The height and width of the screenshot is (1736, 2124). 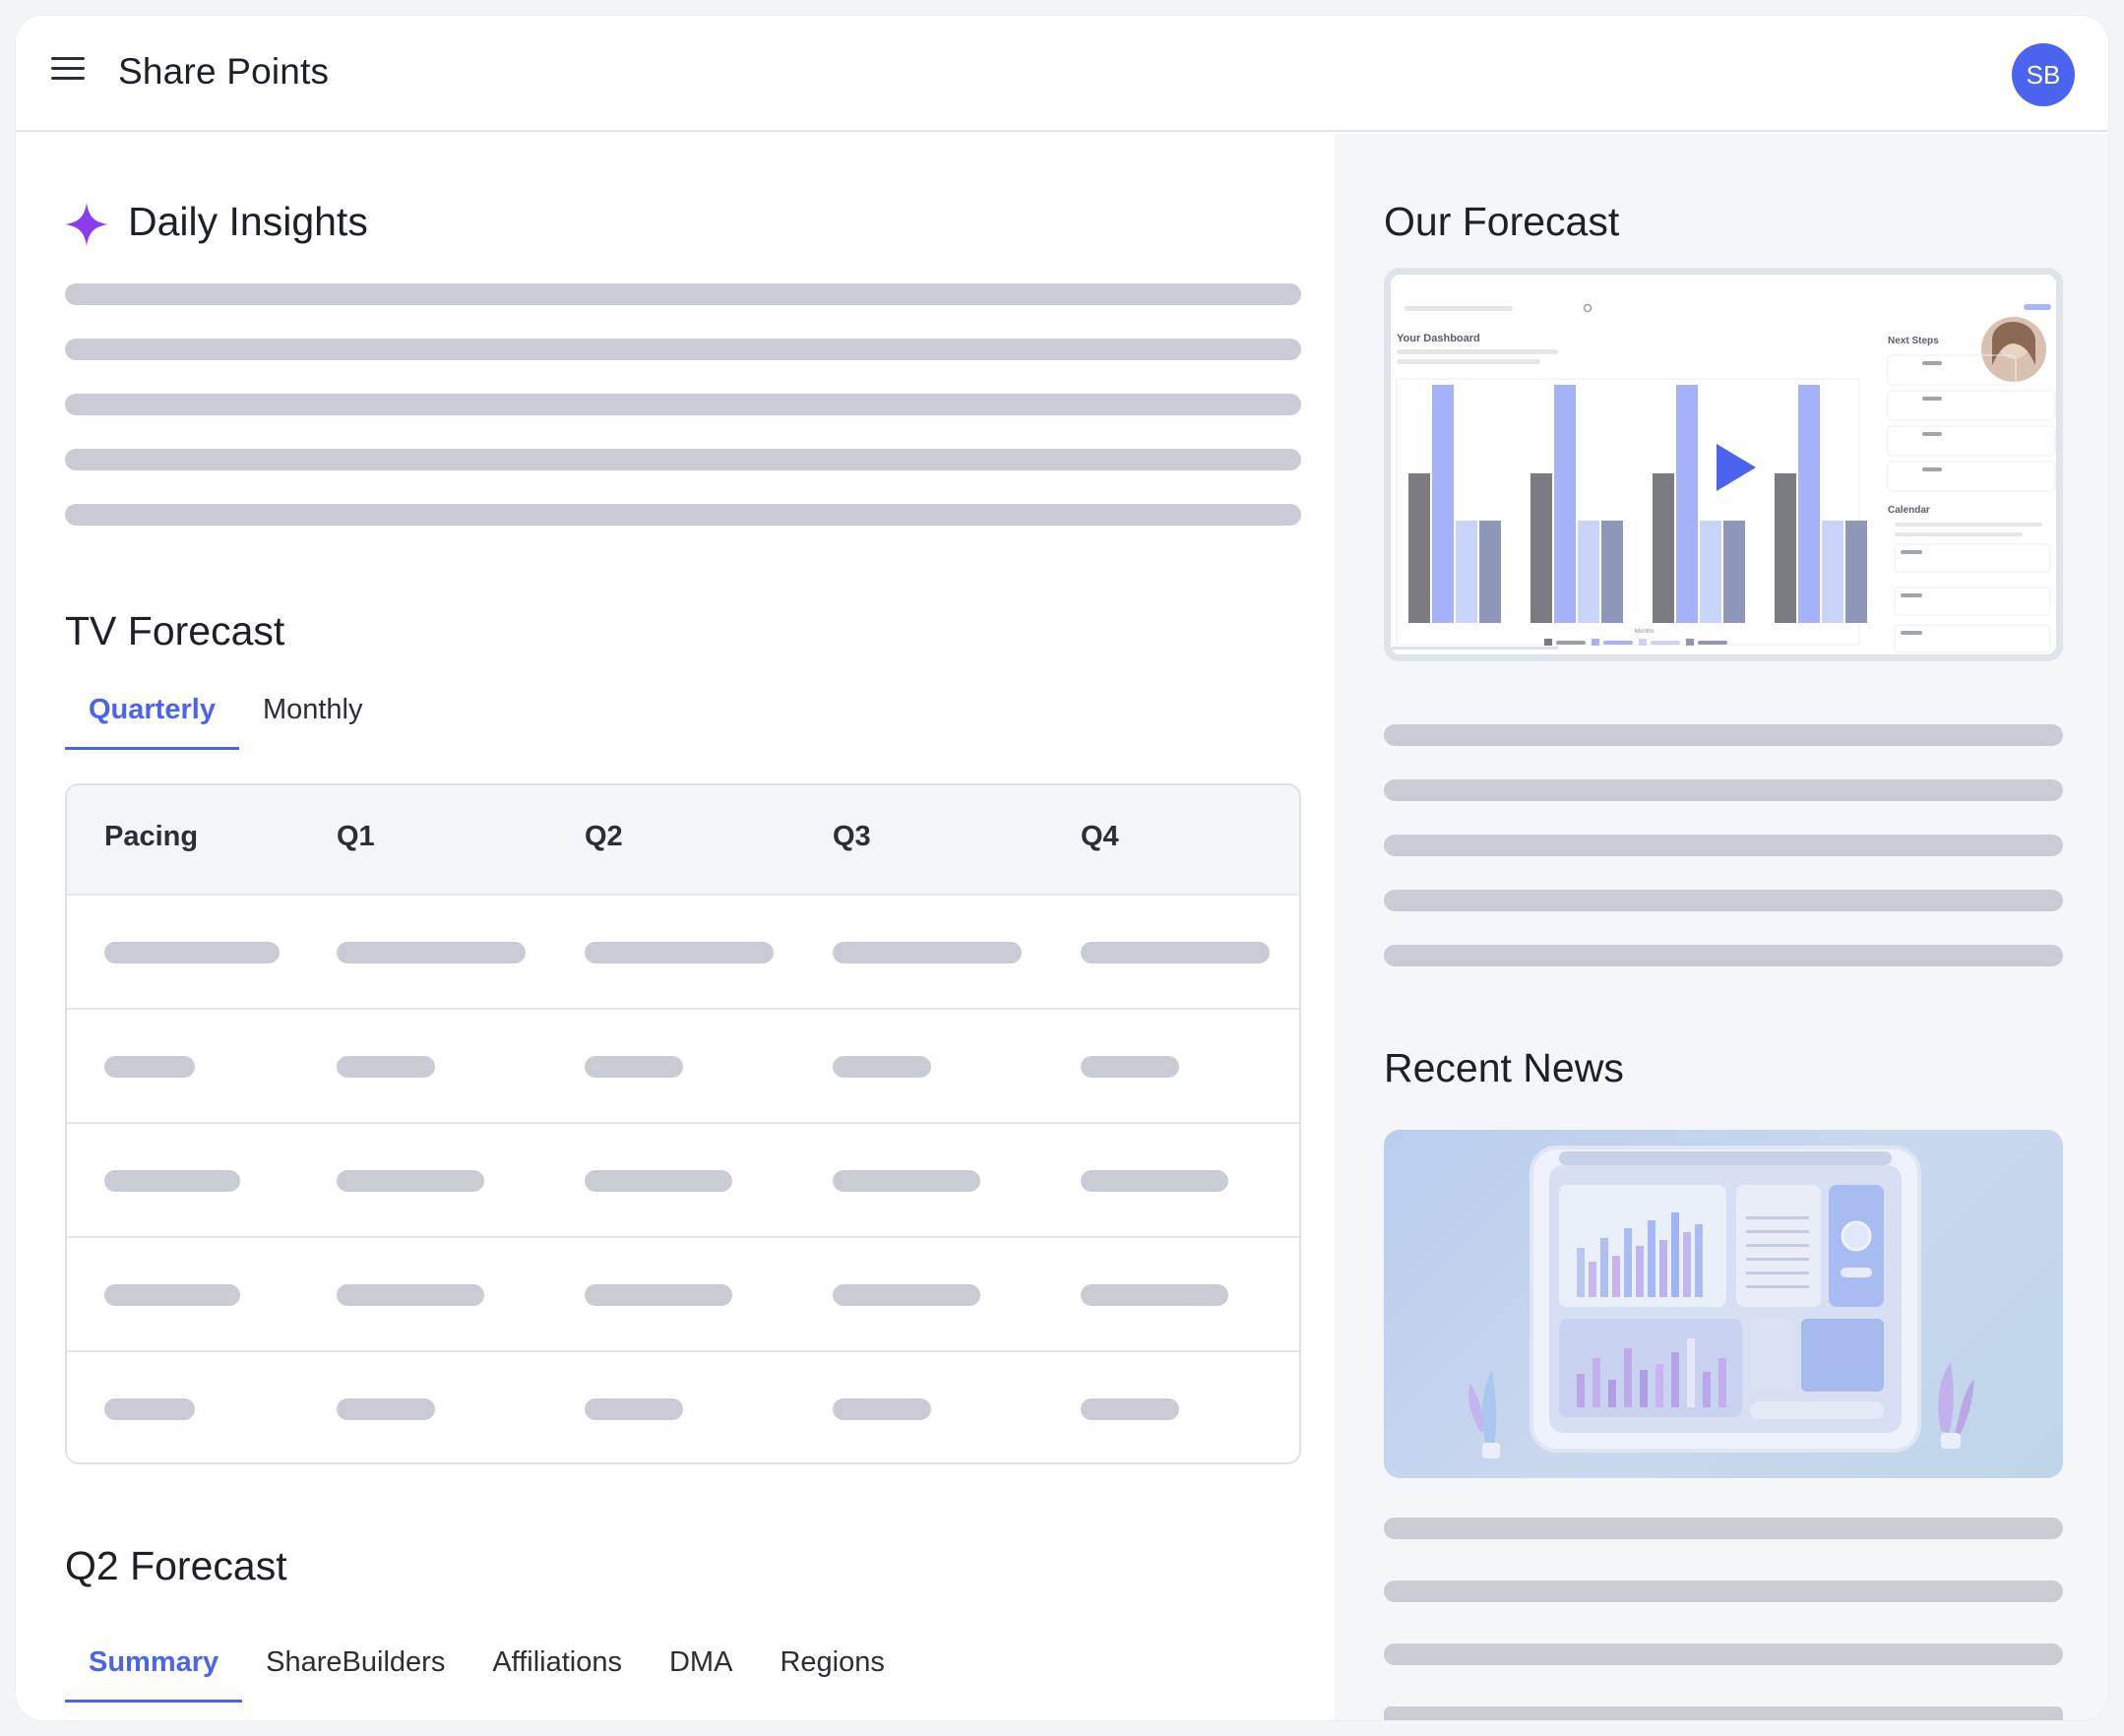 What do you see at coordinates (1736, 467) in the screenshot?
I see `play-icon` at bounding box center [1736, 467].